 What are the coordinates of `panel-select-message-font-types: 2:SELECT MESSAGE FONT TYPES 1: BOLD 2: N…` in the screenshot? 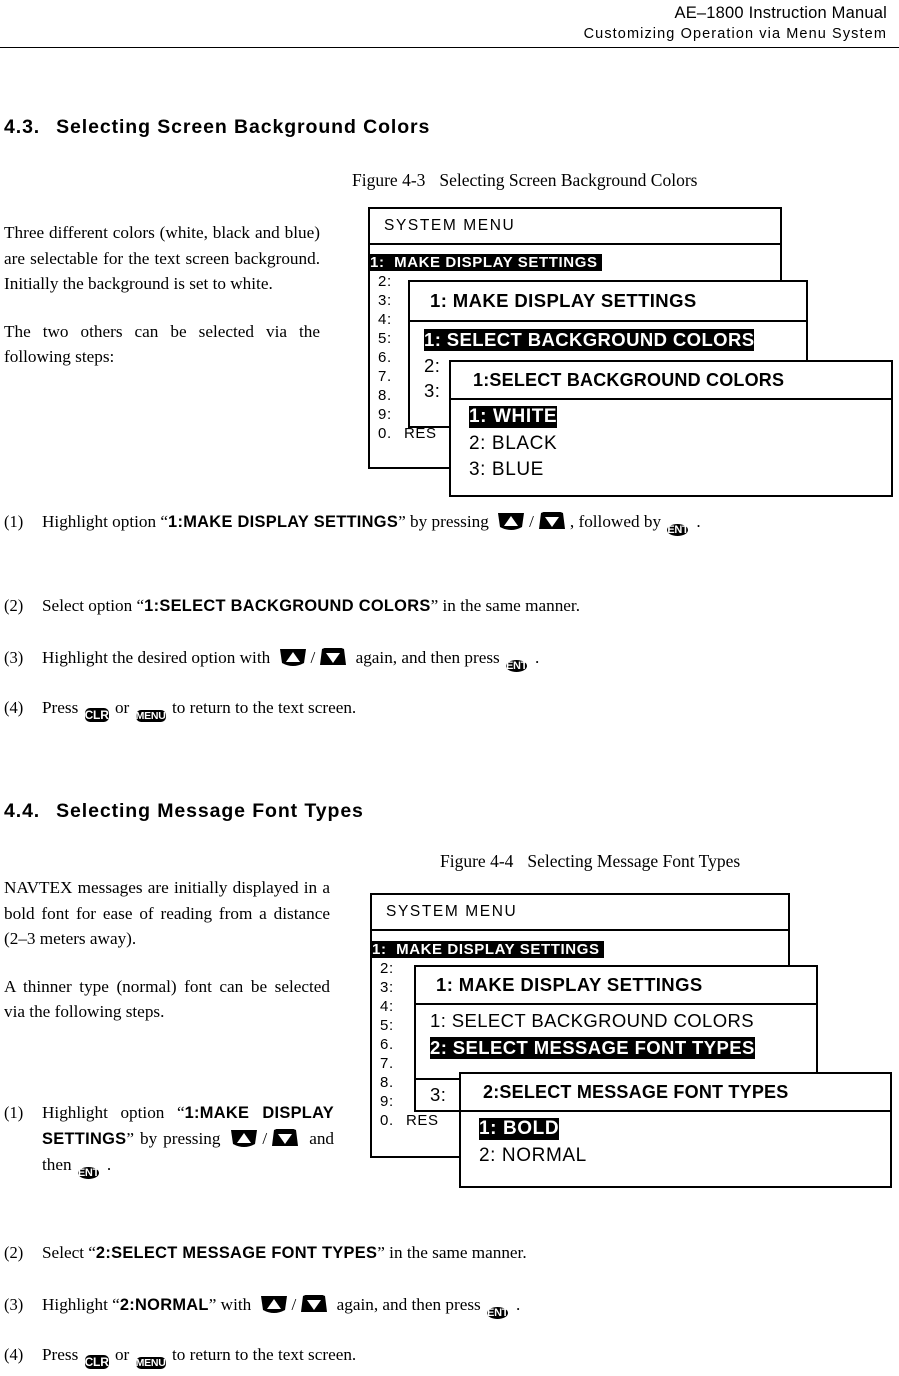 It's located at (675, 1130).